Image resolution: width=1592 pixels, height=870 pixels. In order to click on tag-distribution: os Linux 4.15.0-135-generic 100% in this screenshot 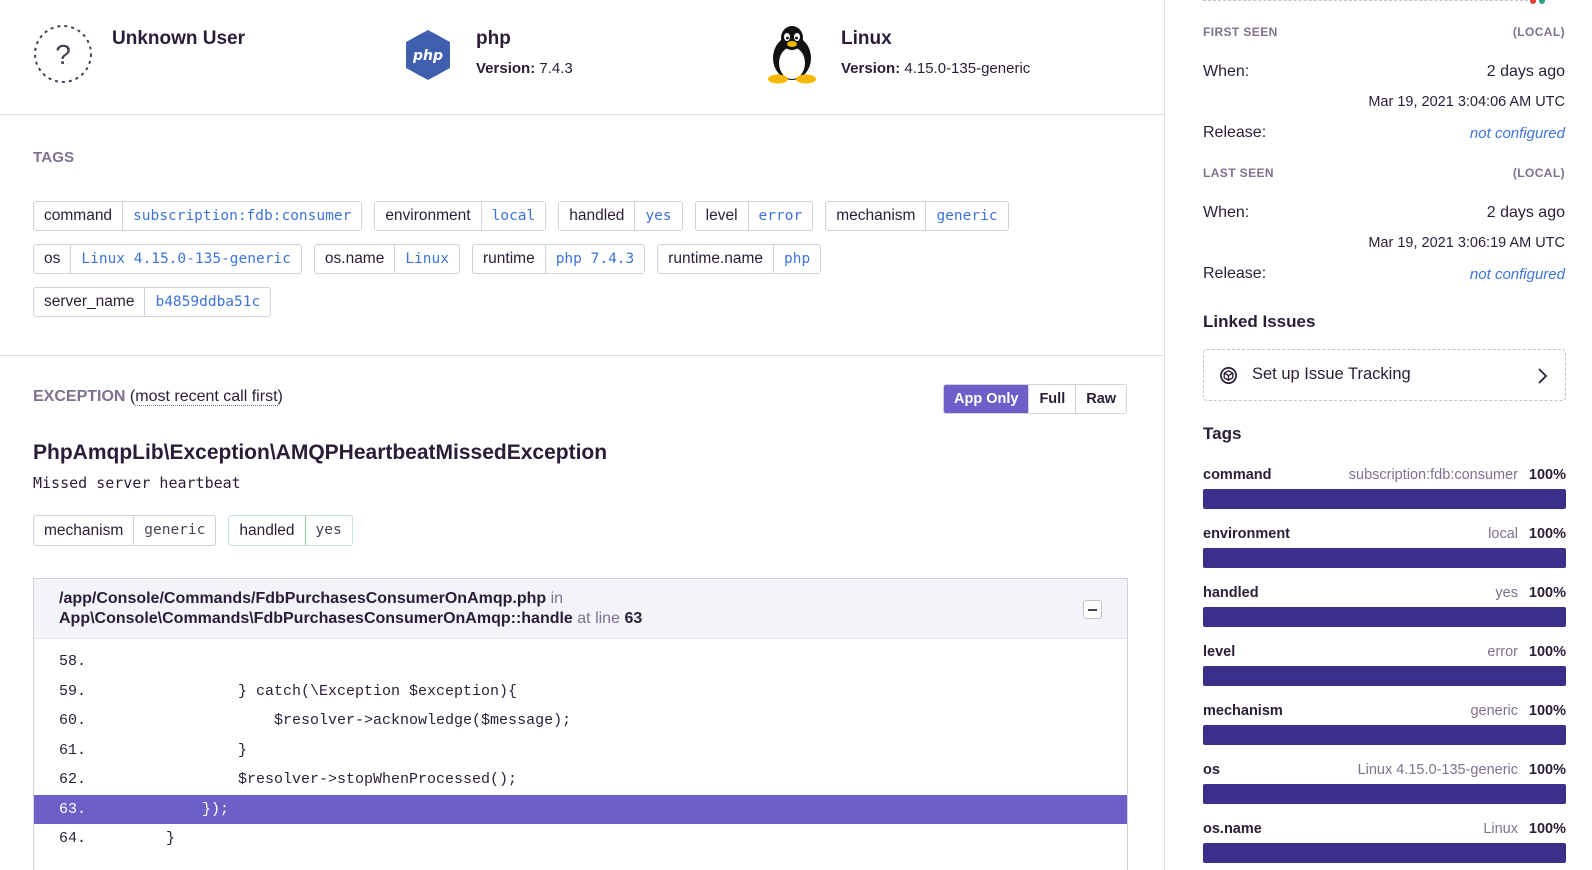, I will do `click(1384, 789)`.